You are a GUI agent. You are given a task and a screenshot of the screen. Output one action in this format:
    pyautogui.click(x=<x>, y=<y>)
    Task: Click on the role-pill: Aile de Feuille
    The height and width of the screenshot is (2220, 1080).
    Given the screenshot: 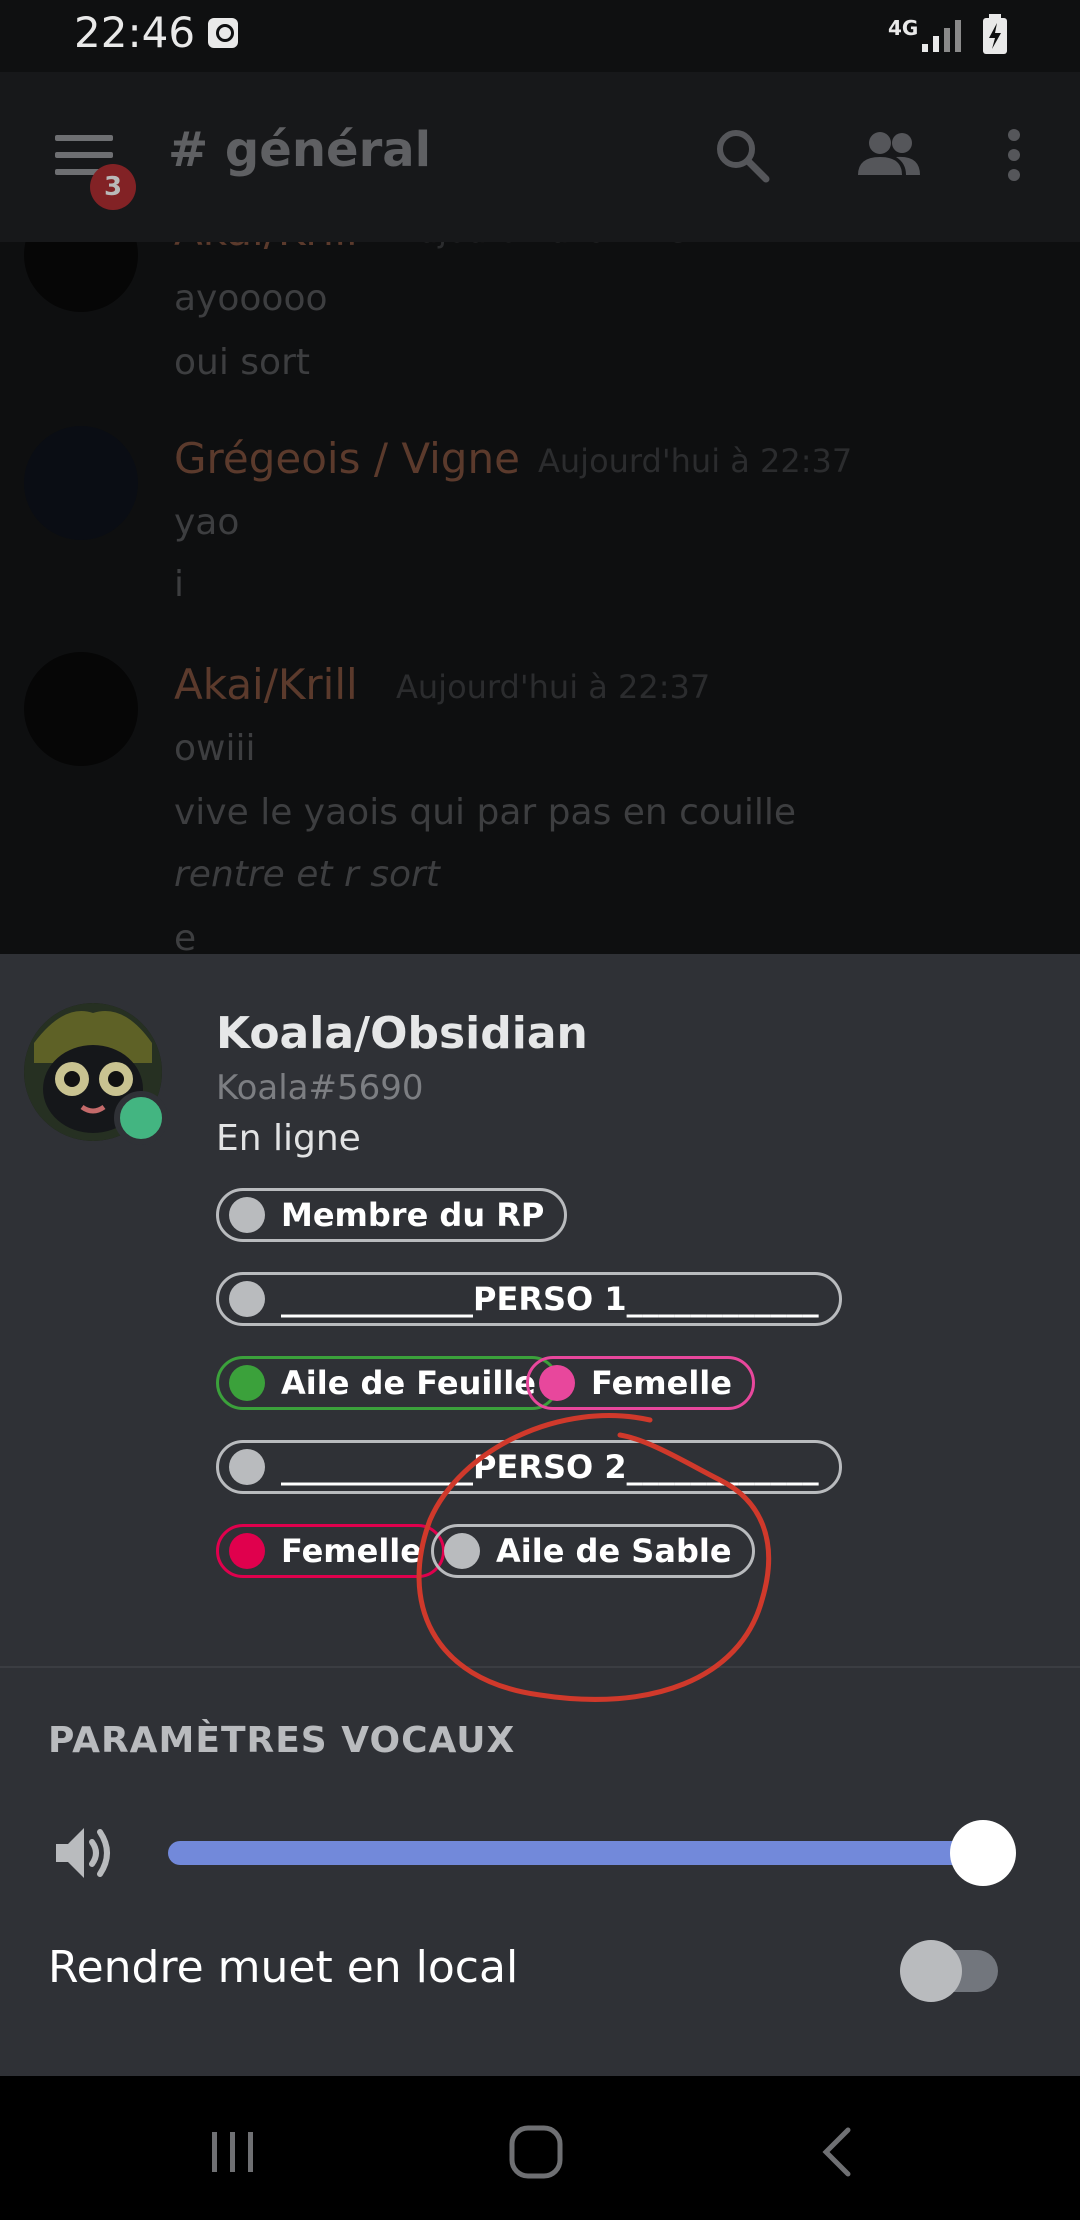 What is the action you would take?
    pyautogui.click(x=387, y=1383)
    